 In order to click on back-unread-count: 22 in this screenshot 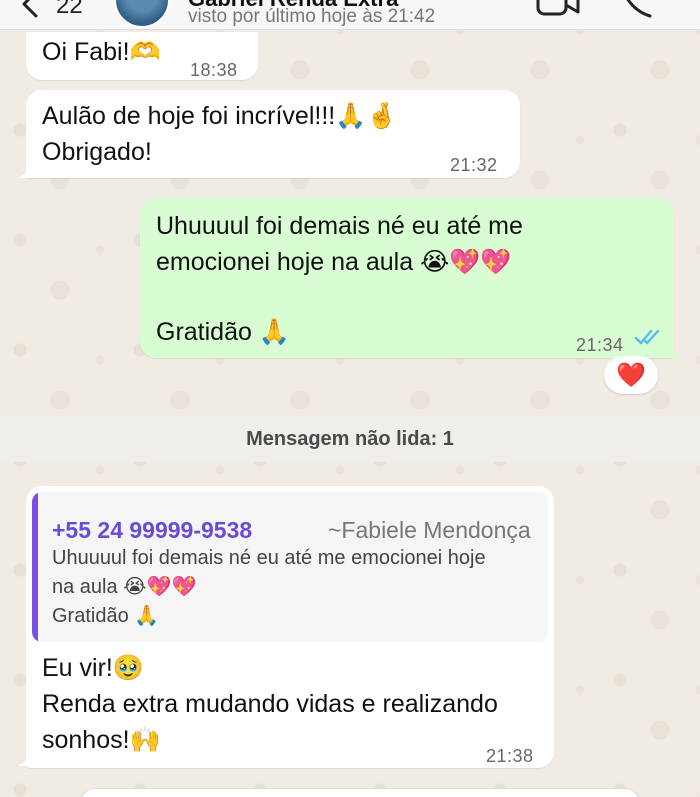, I will do `click(69, 10)`.